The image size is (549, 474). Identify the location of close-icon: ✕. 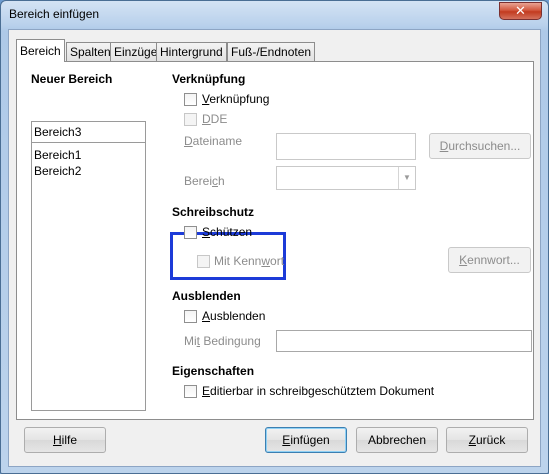
(520, 10).